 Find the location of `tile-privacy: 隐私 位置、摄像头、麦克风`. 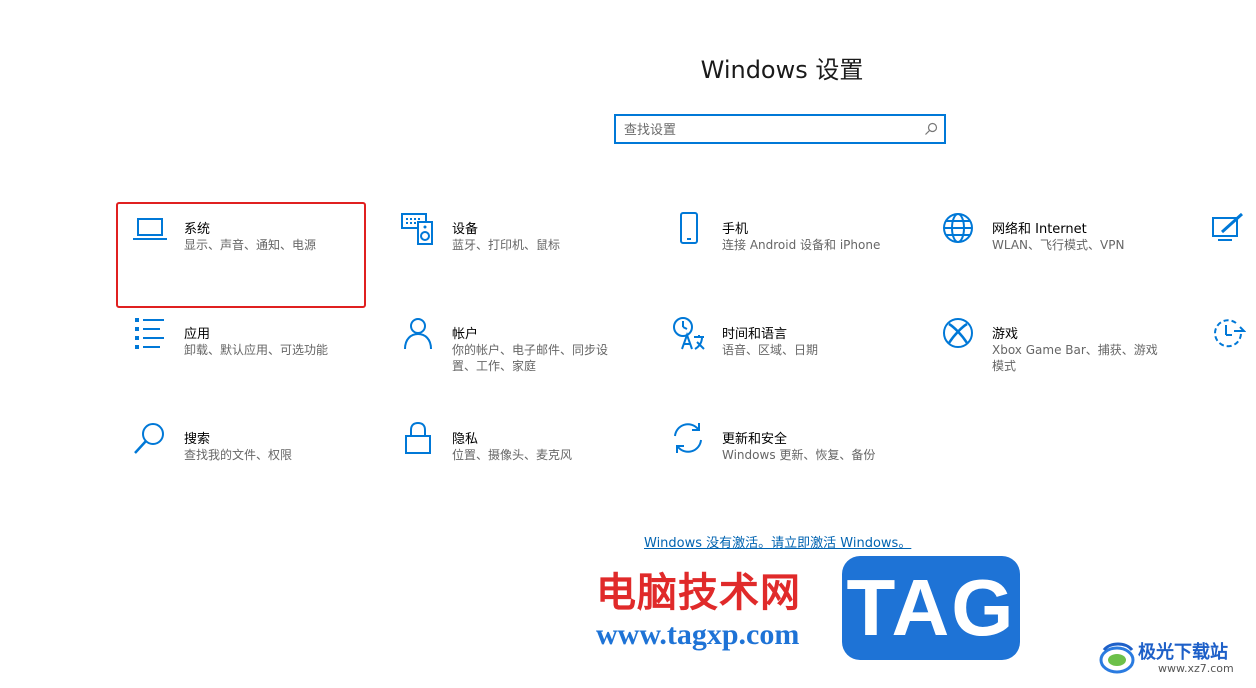

tile-privacy: 隐私 位置、摄像头、麦克风 is located at coordinates (513, 464).